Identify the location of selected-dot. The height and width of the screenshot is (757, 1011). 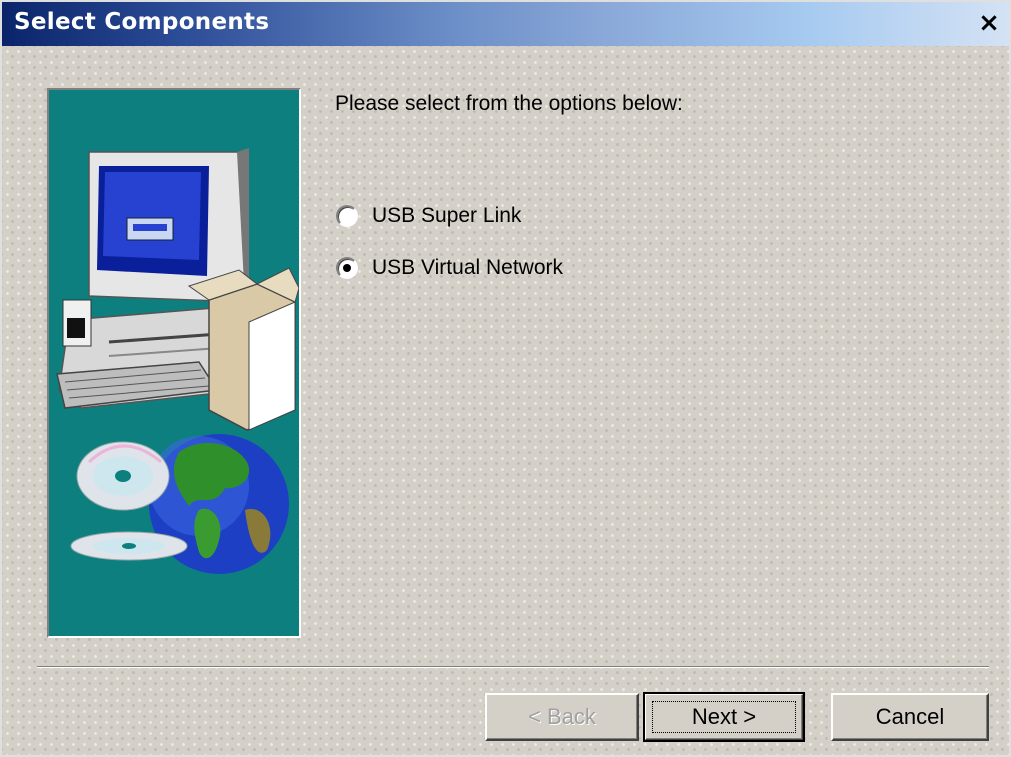
(347, 268).